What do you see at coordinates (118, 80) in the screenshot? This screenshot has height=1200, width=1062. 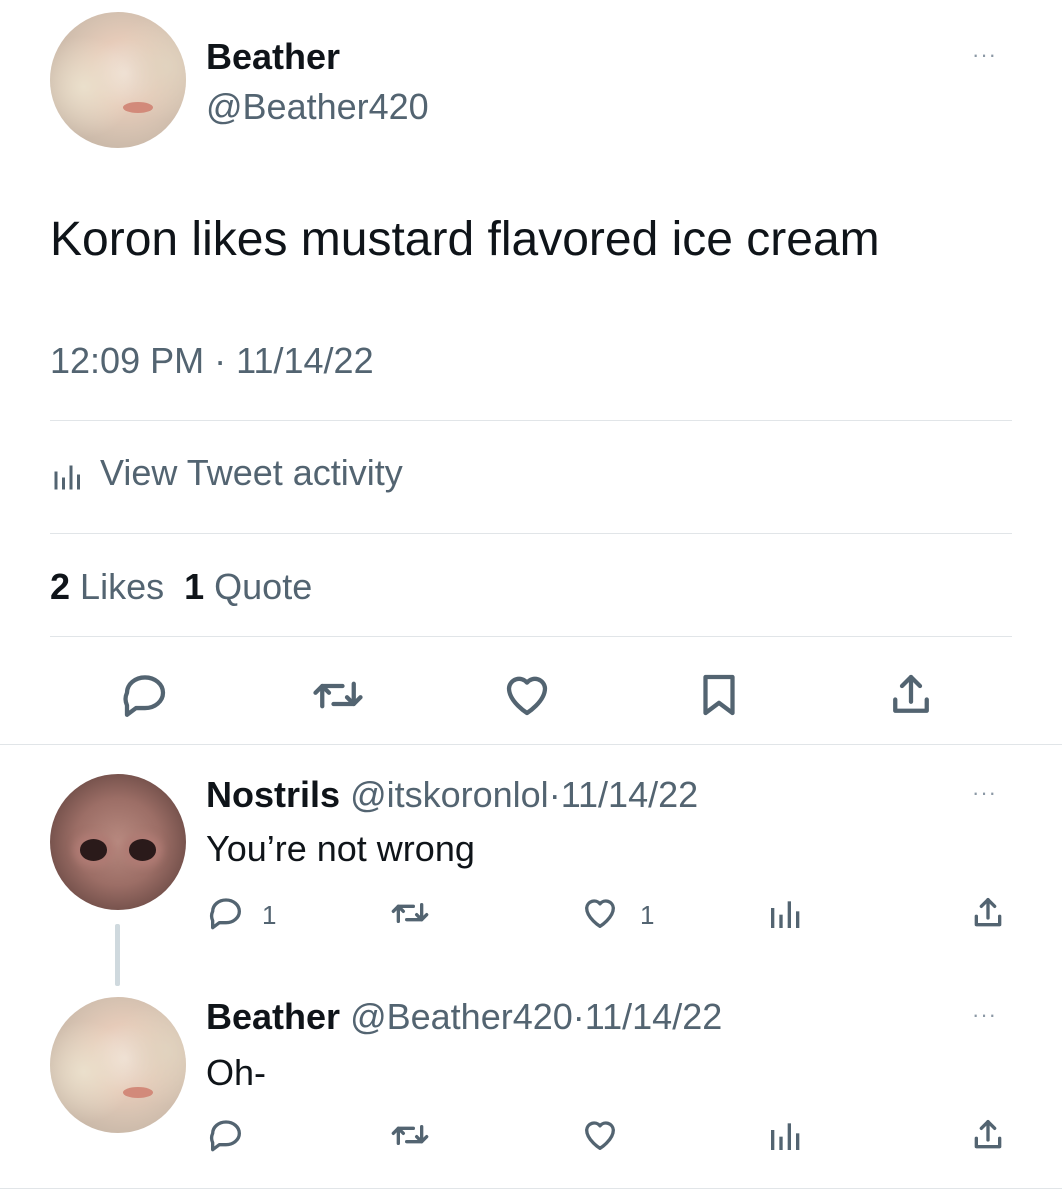 I see `author-avatar` at bounding box center [118, 80].